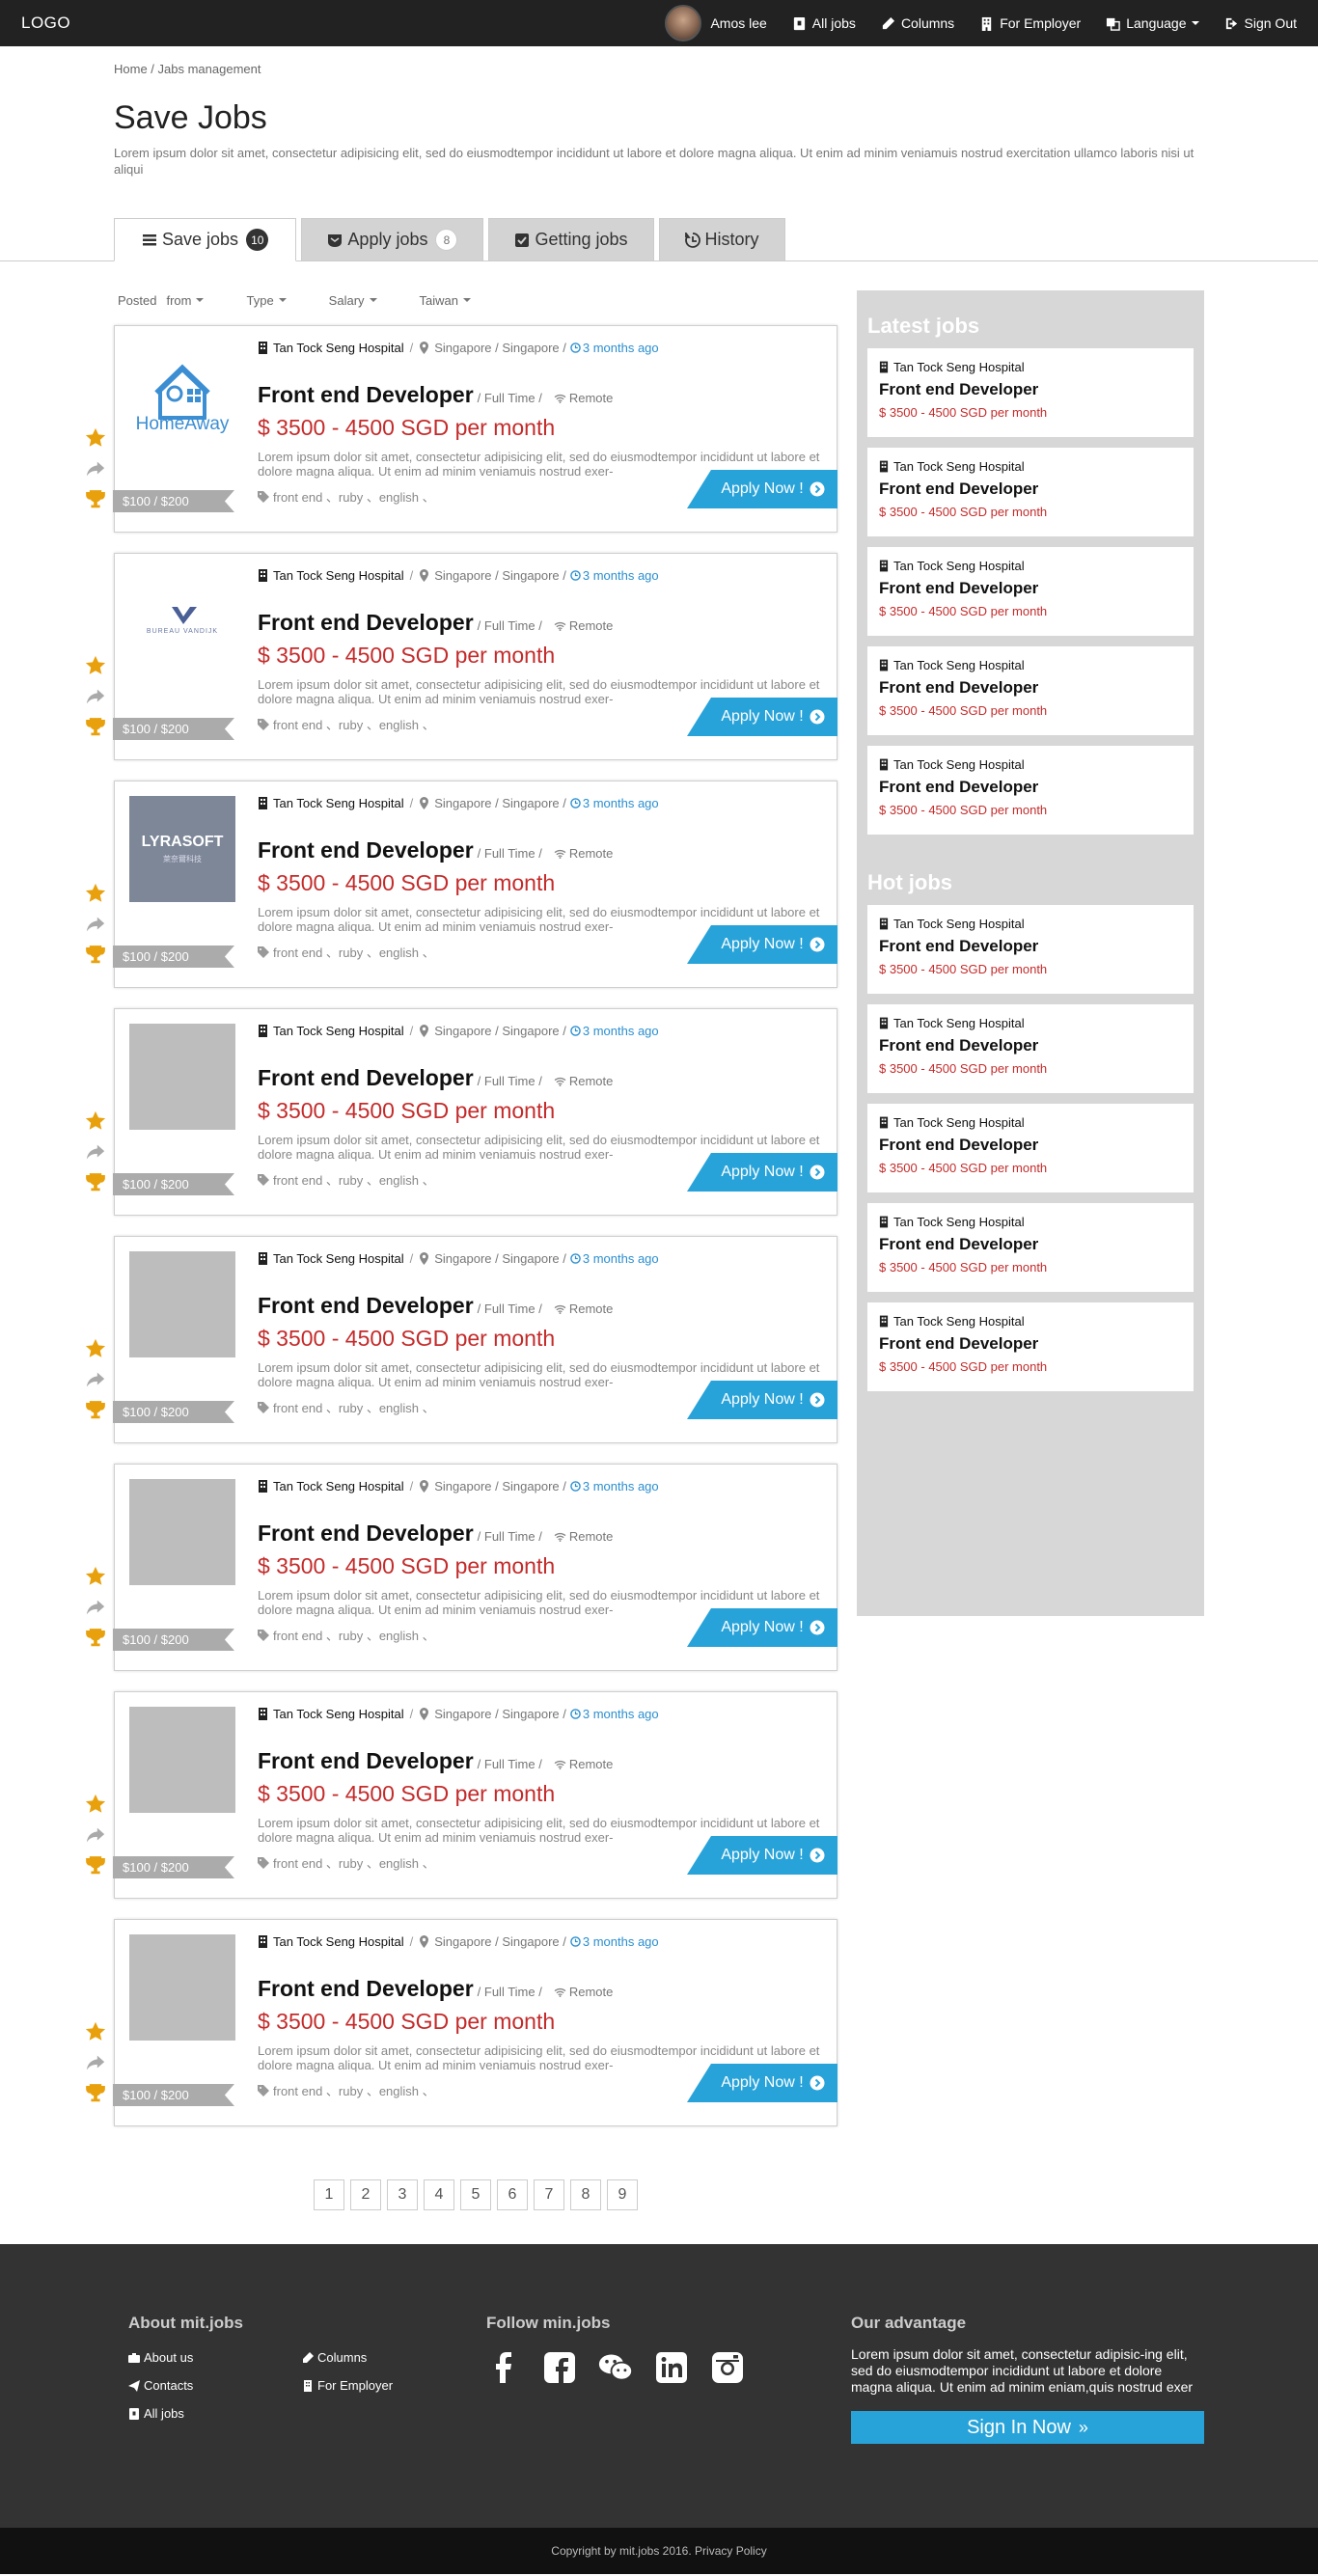 This screenshot has height=2576, width=1318. I want to click on filter-posted: Posted from, so click(161, 300).